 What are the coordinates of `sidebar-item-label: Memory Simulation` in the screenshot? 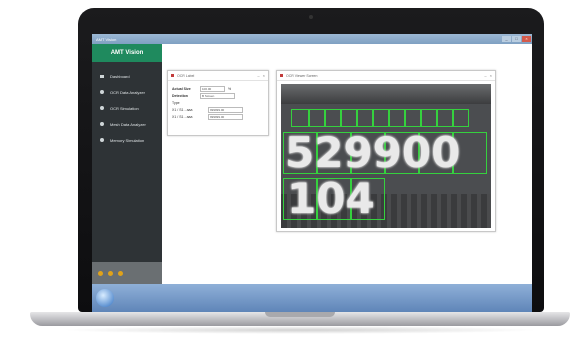 It's located at (127, 140).